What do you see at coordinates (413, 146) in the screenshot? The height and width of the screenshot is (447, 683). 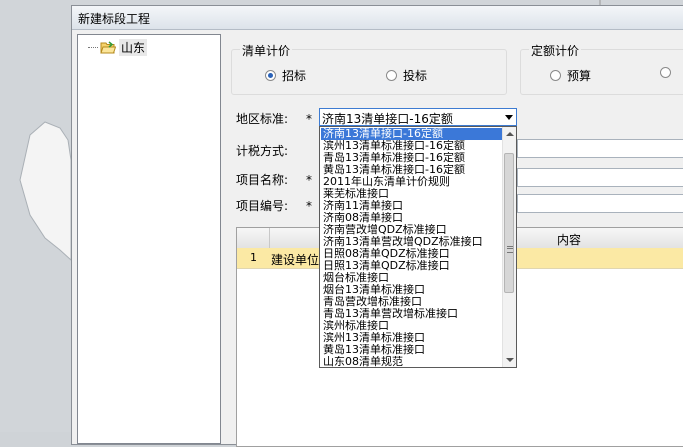 I see `dropdown-option: 滨州13清单标准接口-16定额` at bounding box center [413, 146].